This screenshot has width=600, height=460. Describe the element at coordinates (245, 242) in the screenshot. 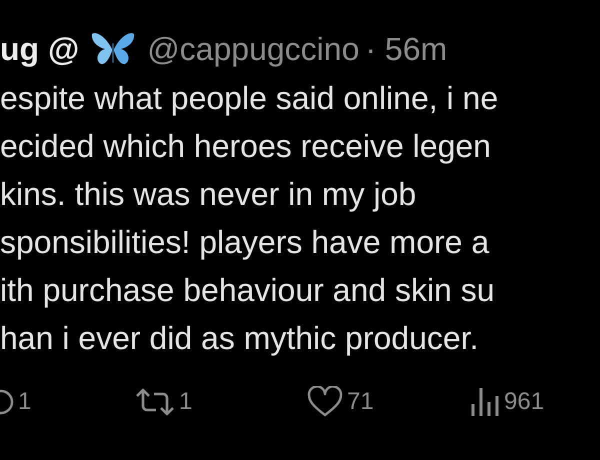

I see `post-text-line: sponsibilities! players have more a` at that location.